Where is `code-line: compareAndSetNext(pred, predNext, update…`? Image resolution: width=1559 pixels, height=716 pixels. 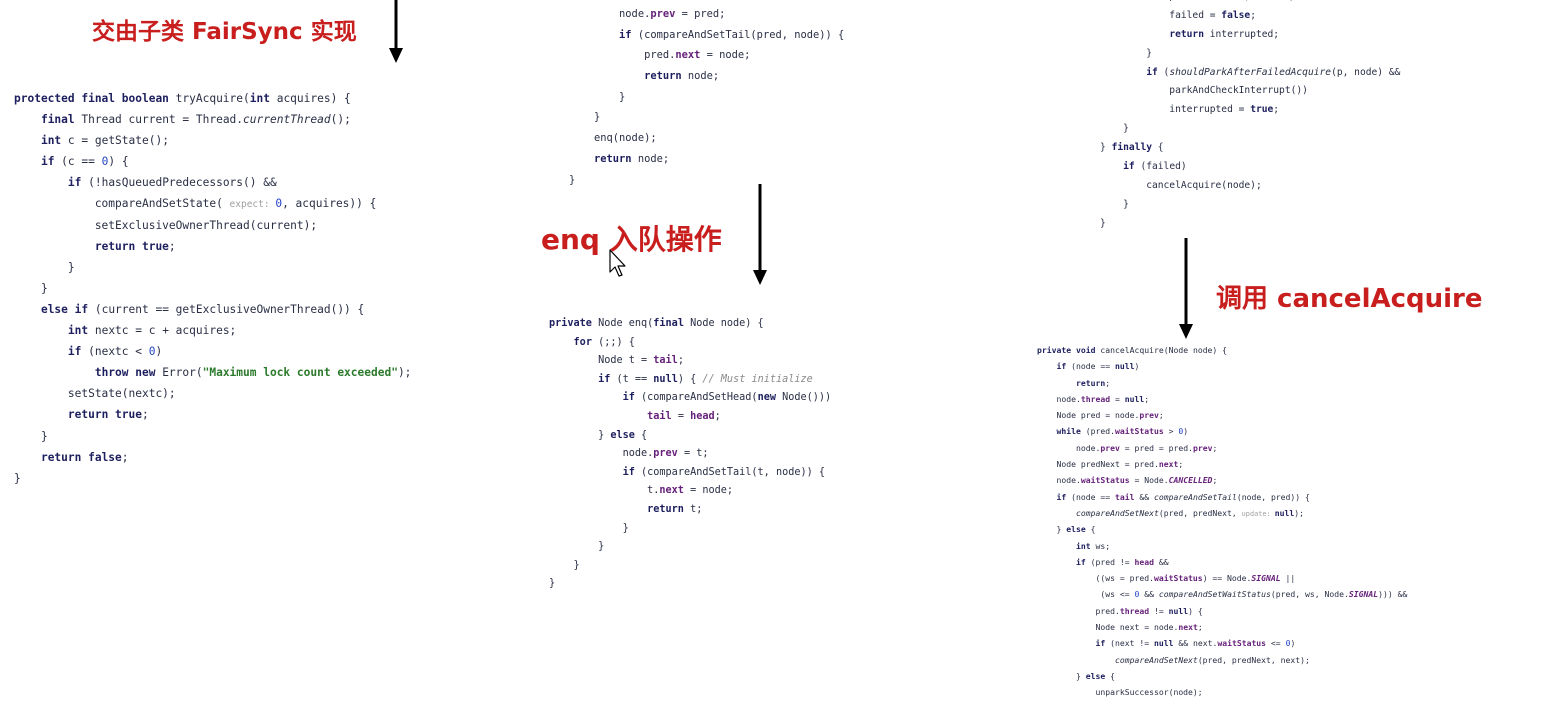 code-line: compareAndSetNext(pred, predNext, update… is located at coordinates (1222, 513).